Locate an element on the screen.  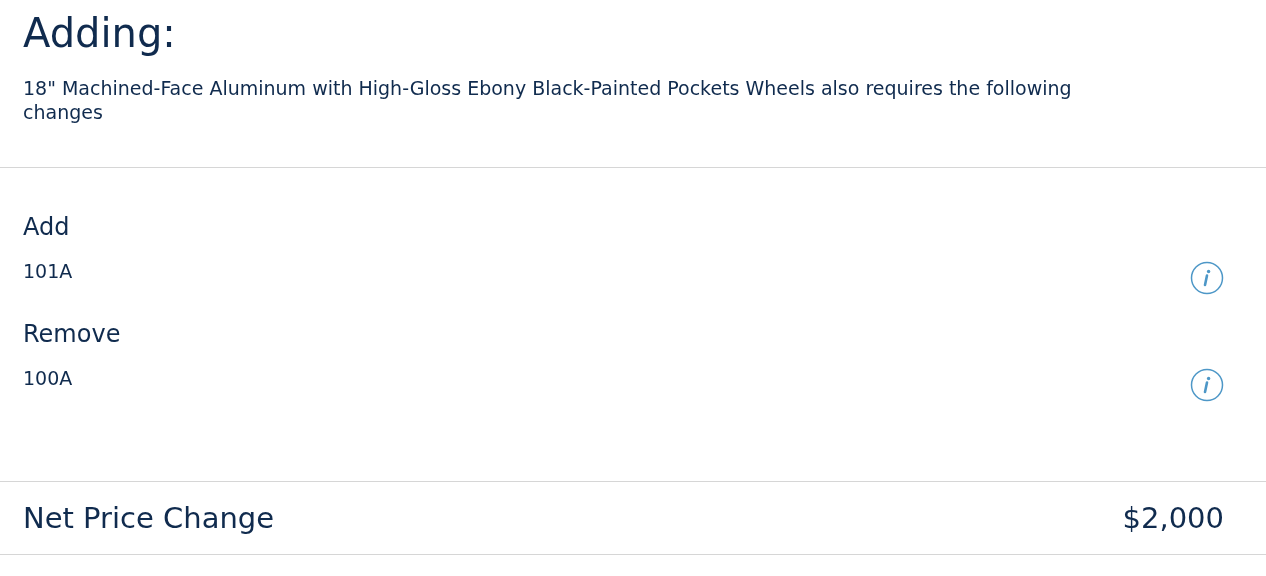
option-code: 101A is located at coordinates (48, 271).